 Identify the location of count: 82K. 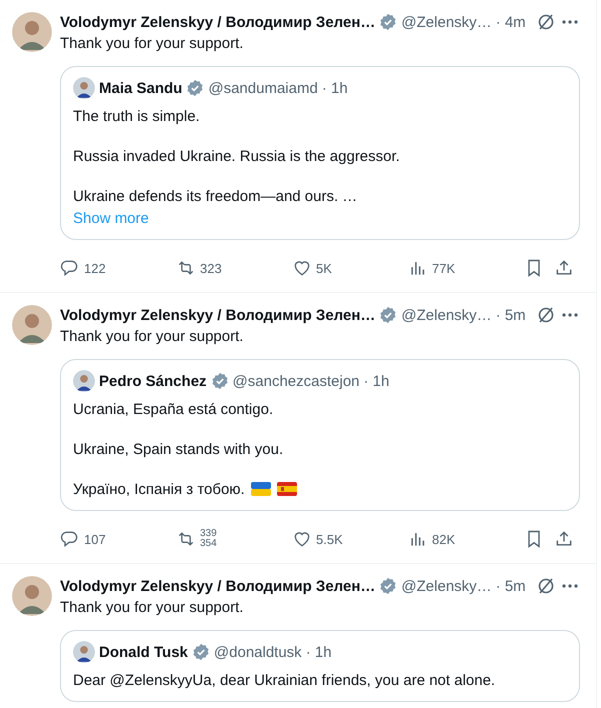
(444, 539).